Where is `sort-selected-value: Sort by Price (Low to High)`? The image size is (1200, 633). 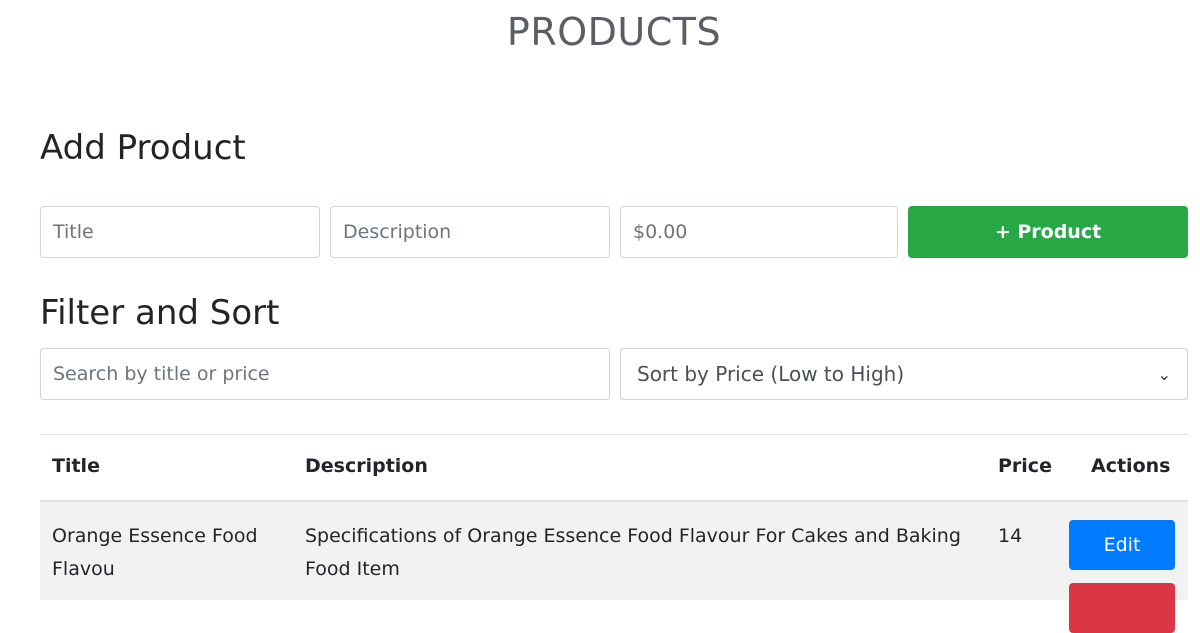 sort-selected-value: Sort by Price (Low to High) is located at coordinates (771, 374).